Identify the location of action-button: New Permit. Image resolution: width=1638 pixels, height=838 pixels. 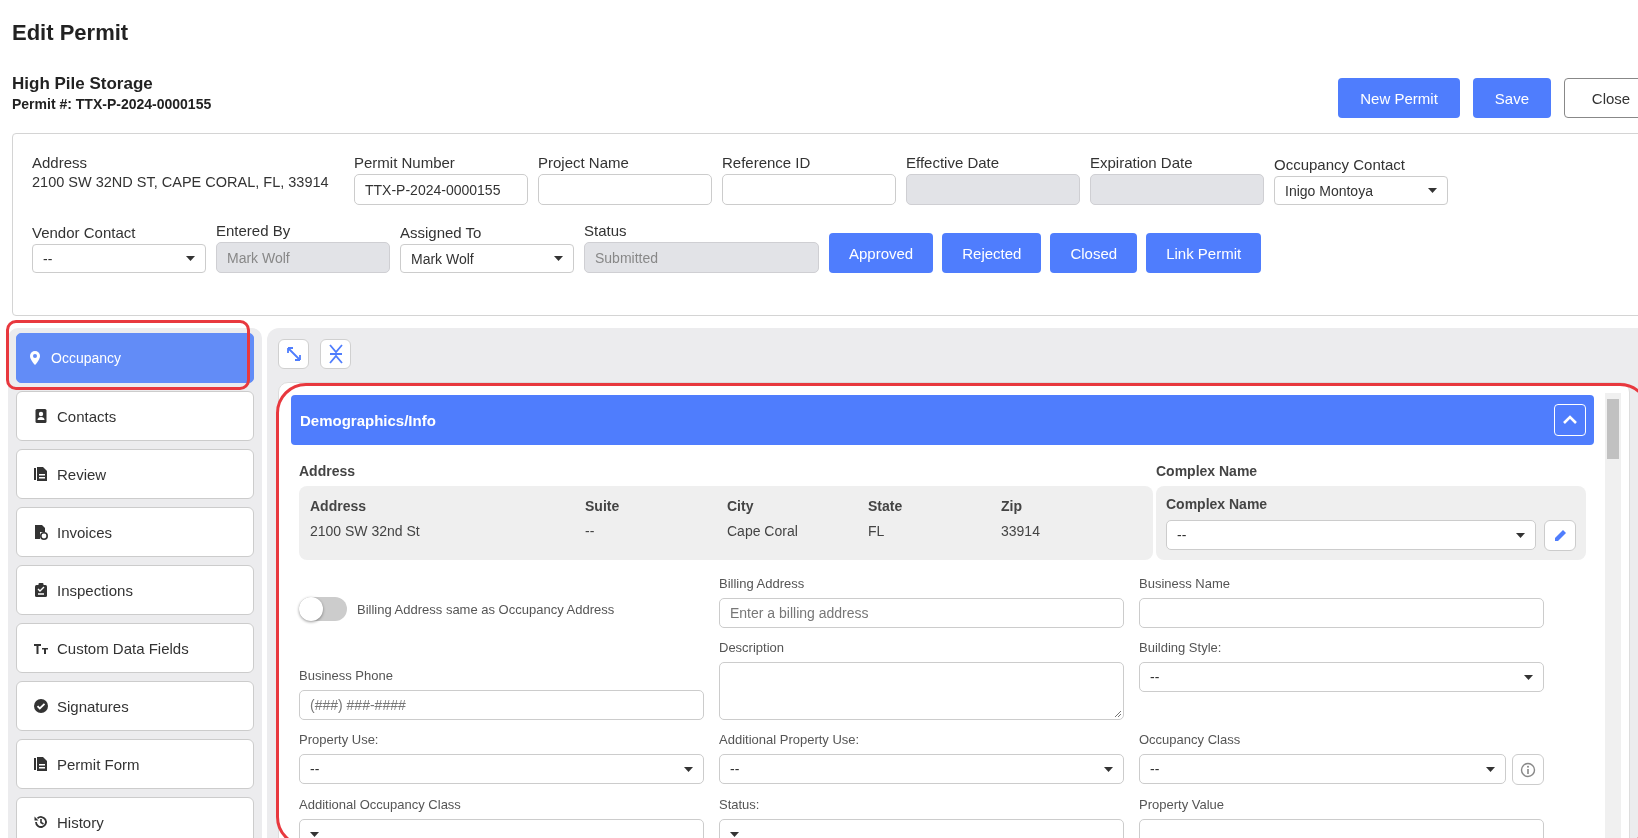
(1399, 98).